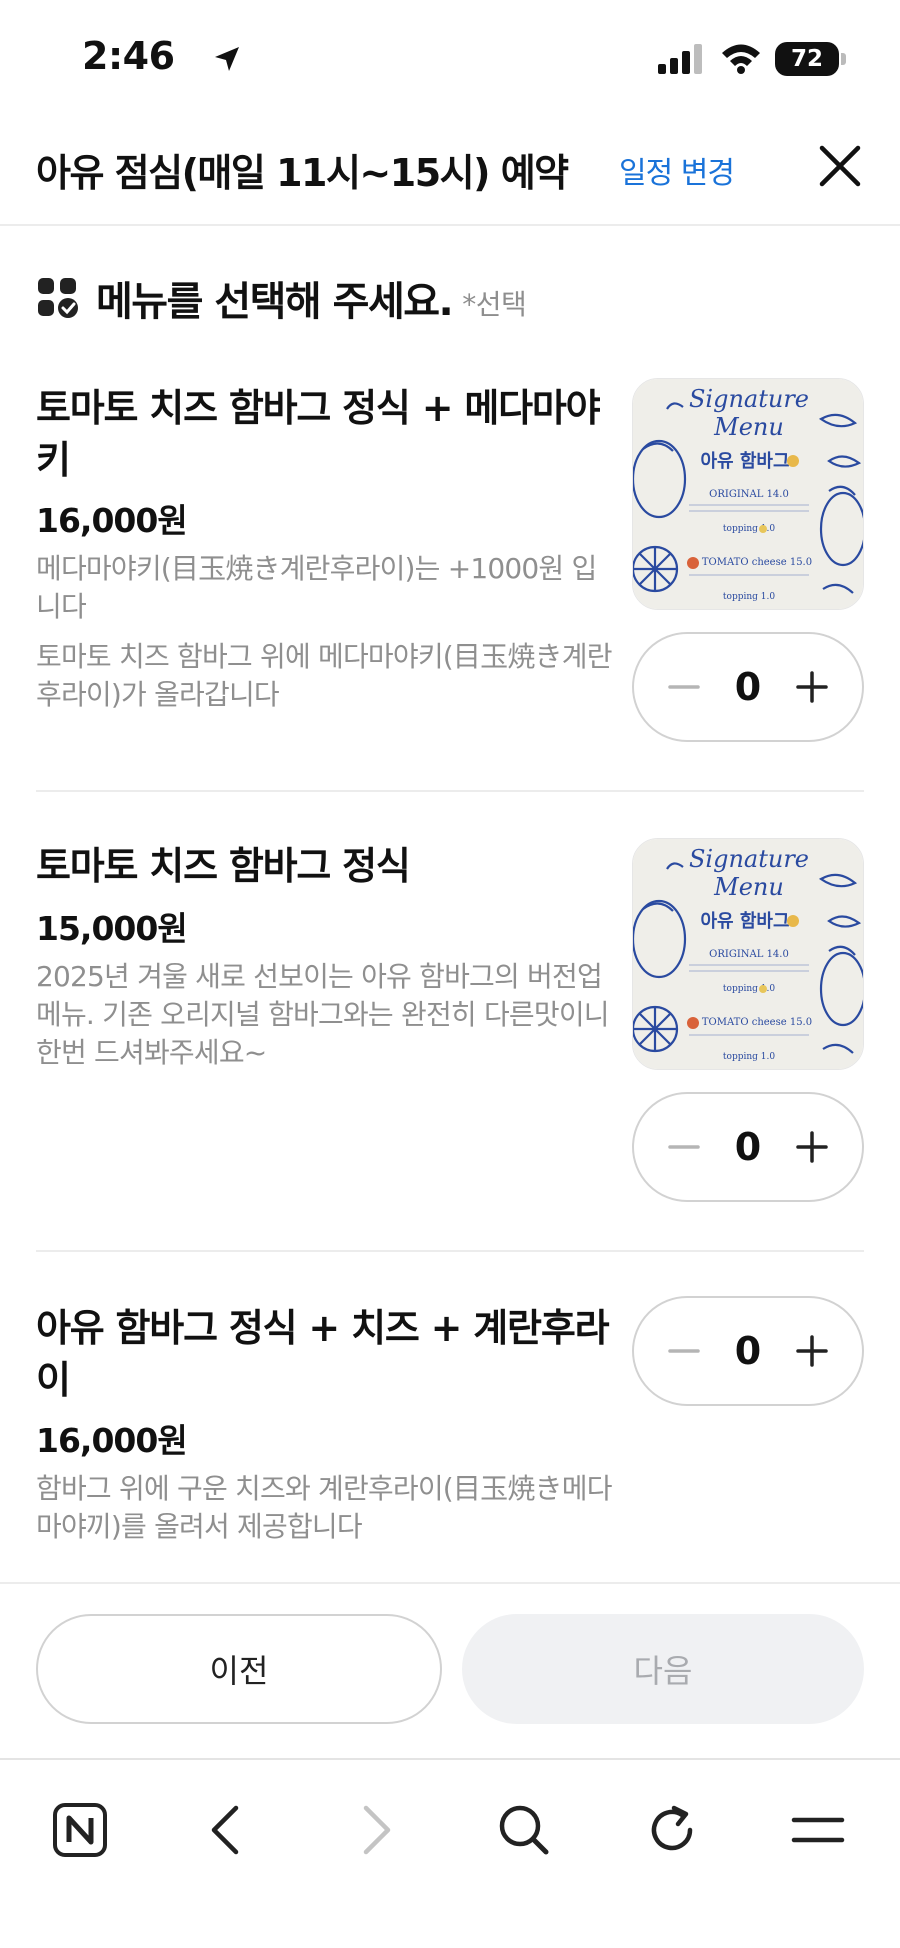  Describe the element at coordinates (112, 928) in the screenshot. I see `menu-item-price: 15,000원` at that location.